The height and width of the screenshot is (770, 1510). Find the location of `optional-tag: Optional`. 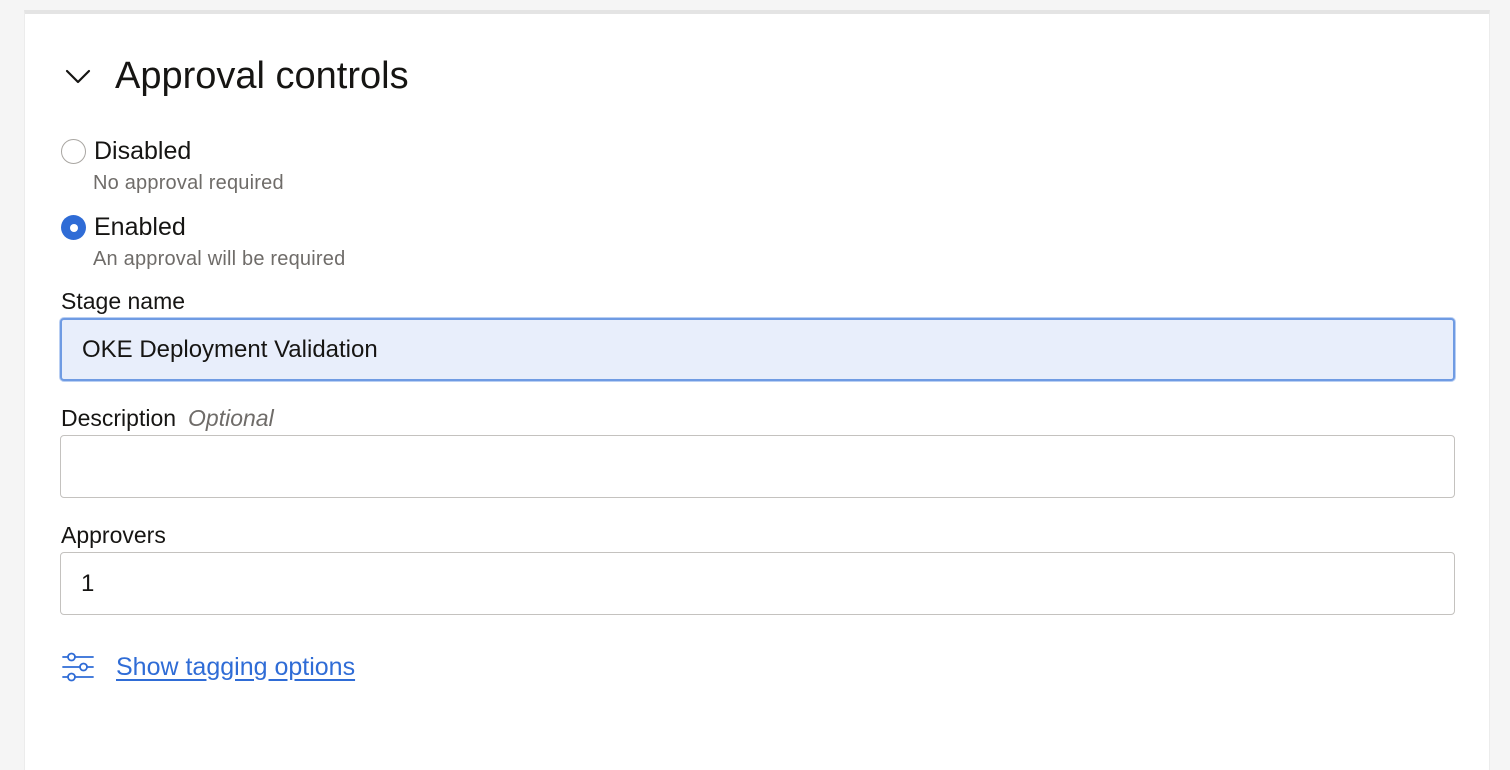

optional-tag: Optional is located at coordinates (231, 418).